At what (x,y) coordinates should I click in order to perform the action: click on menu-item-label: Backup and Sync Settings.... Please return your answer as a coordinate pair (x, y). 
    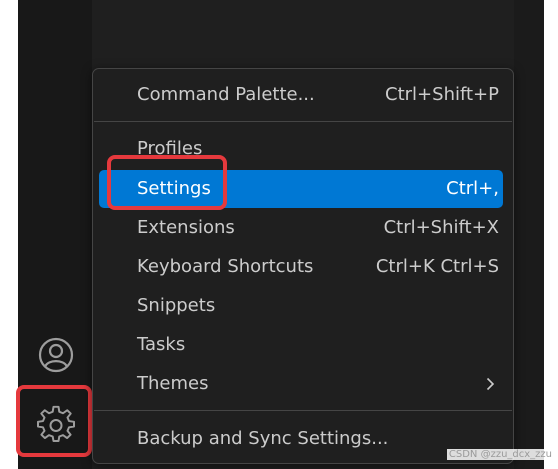
    Looking at the image, I should click on (263, 438).